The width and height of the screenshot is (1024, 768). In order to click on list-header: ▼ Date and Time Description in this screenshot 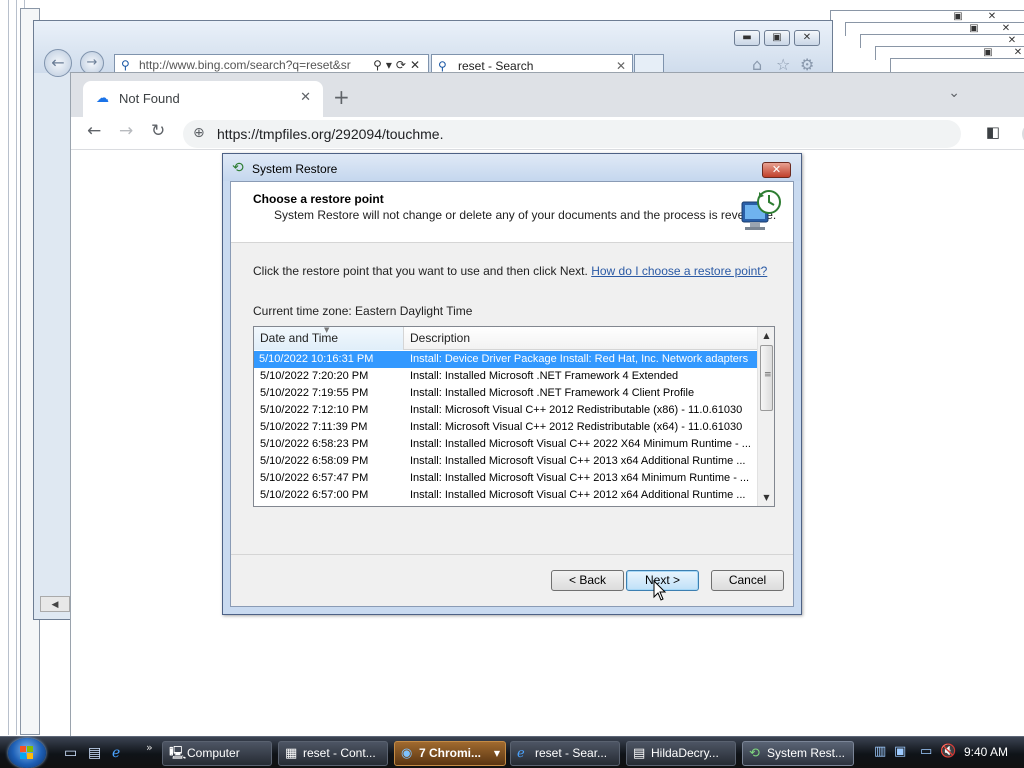, I will do `click(506, 338)`.